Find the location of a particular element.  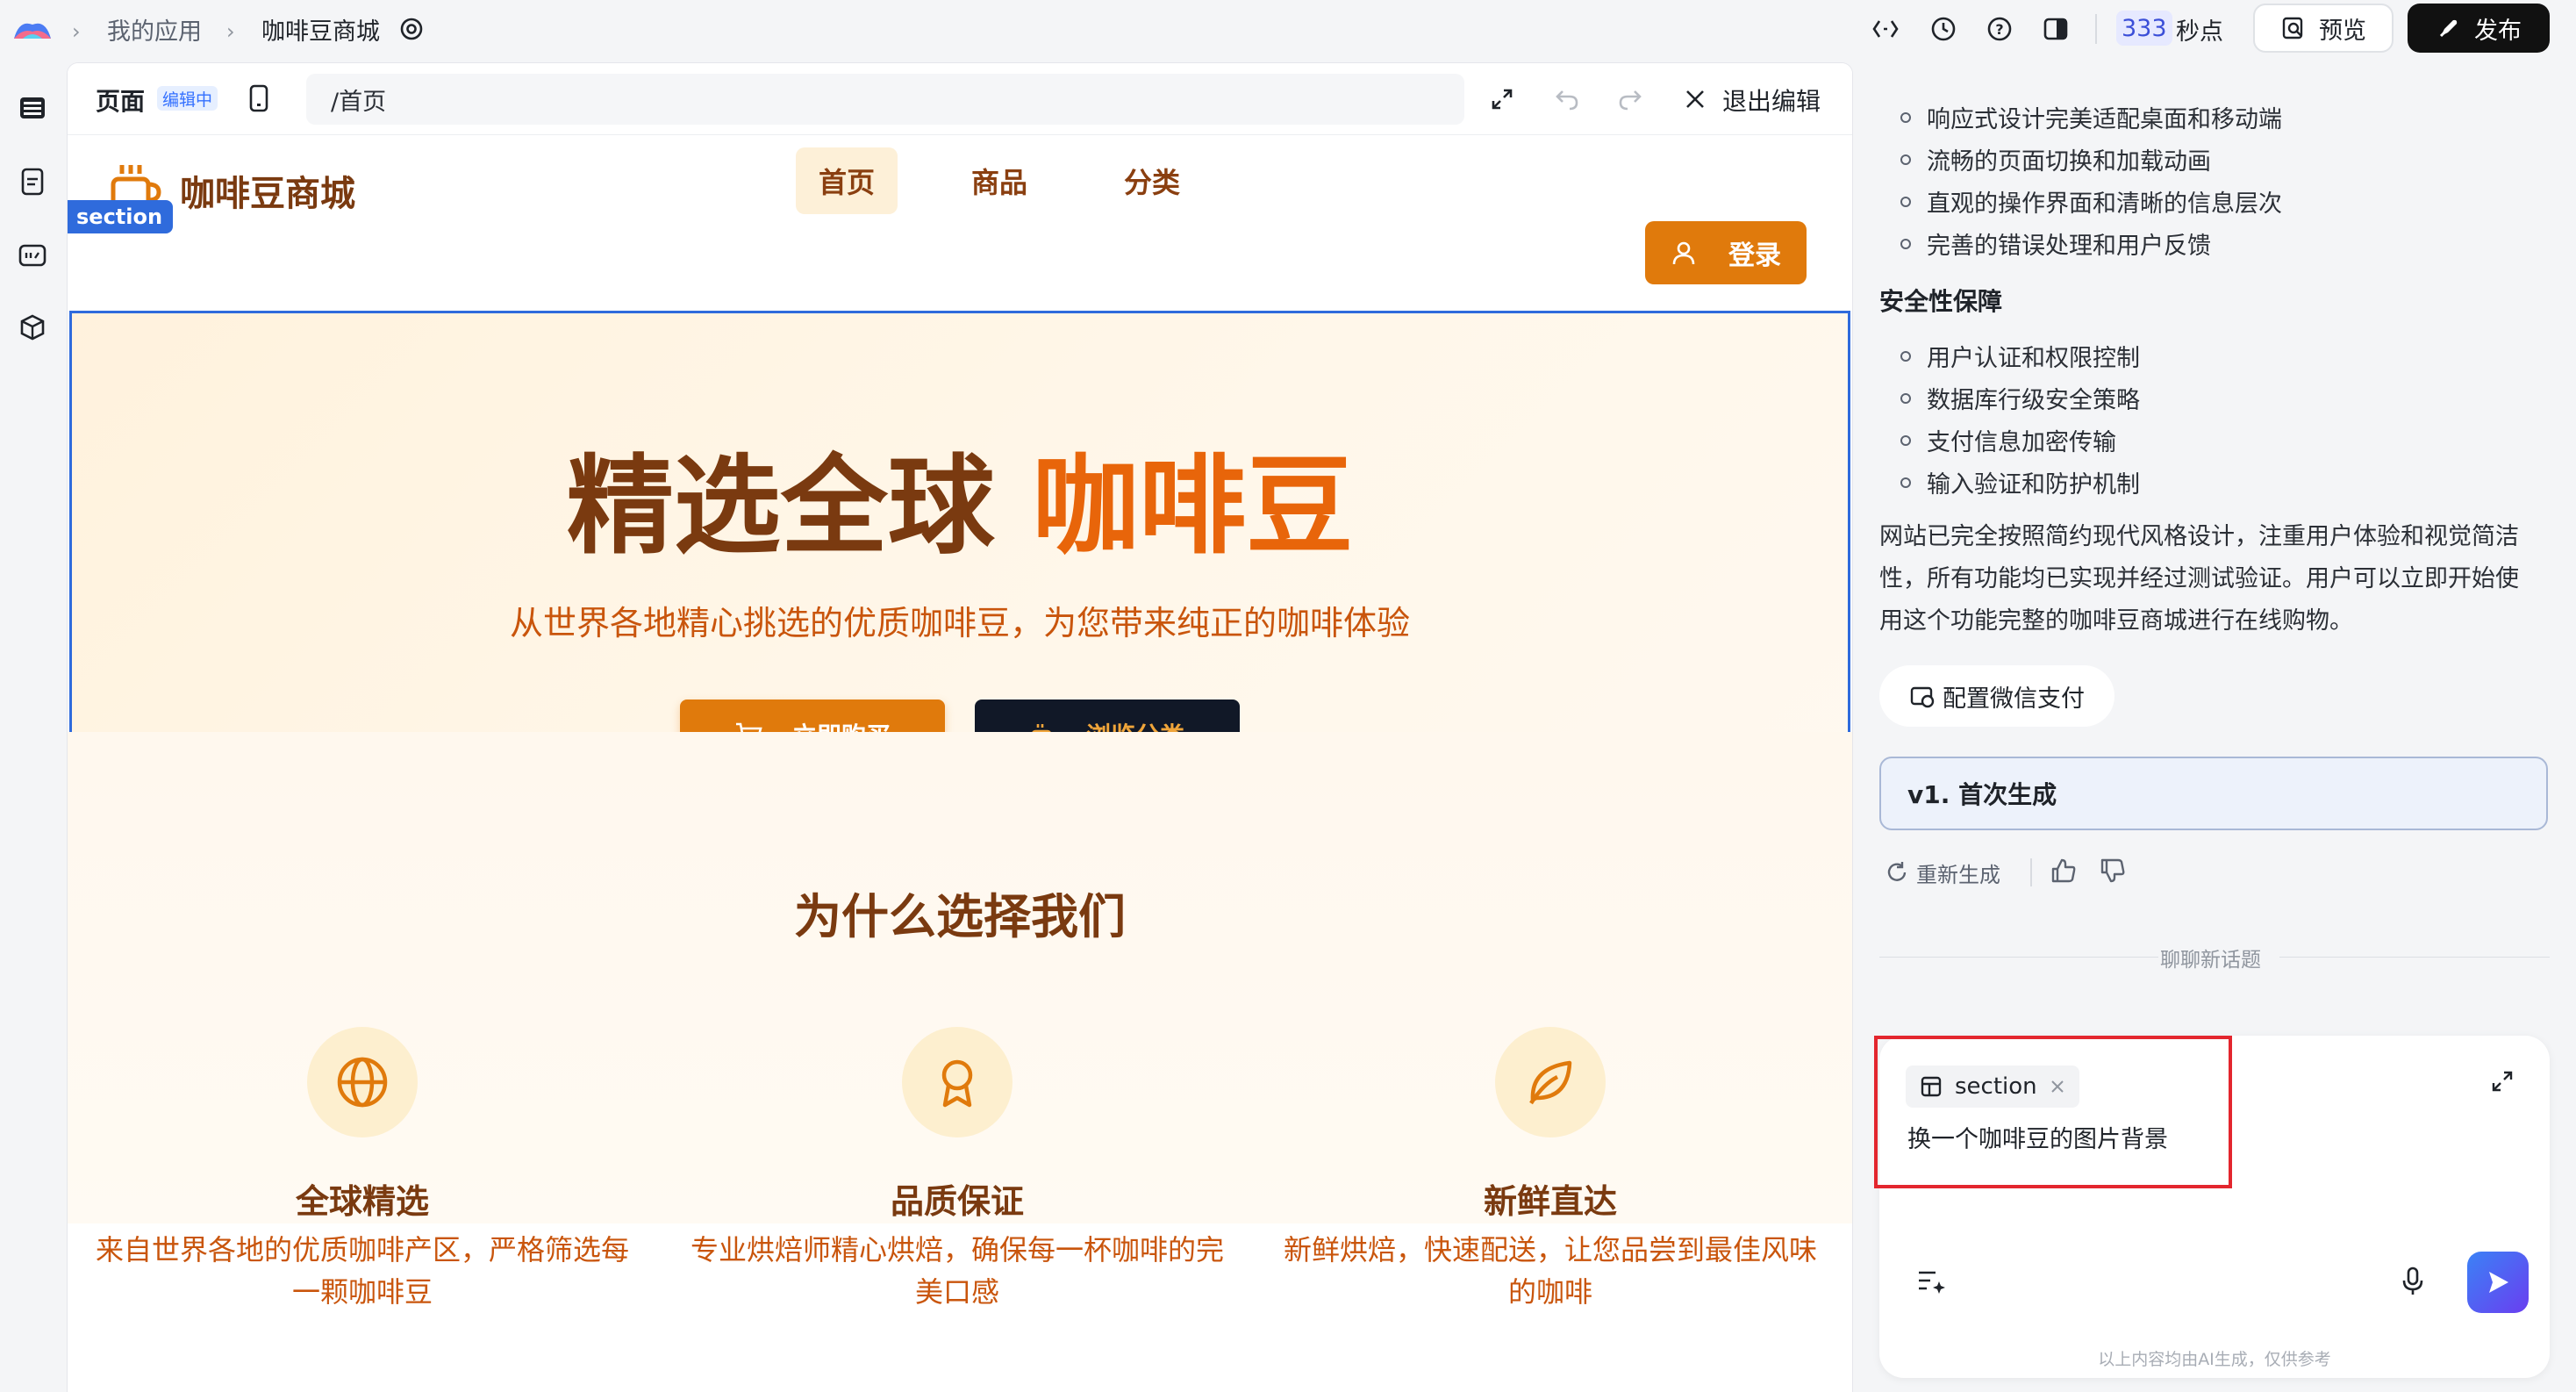

award-icon is located at coordinates (957, 1083).